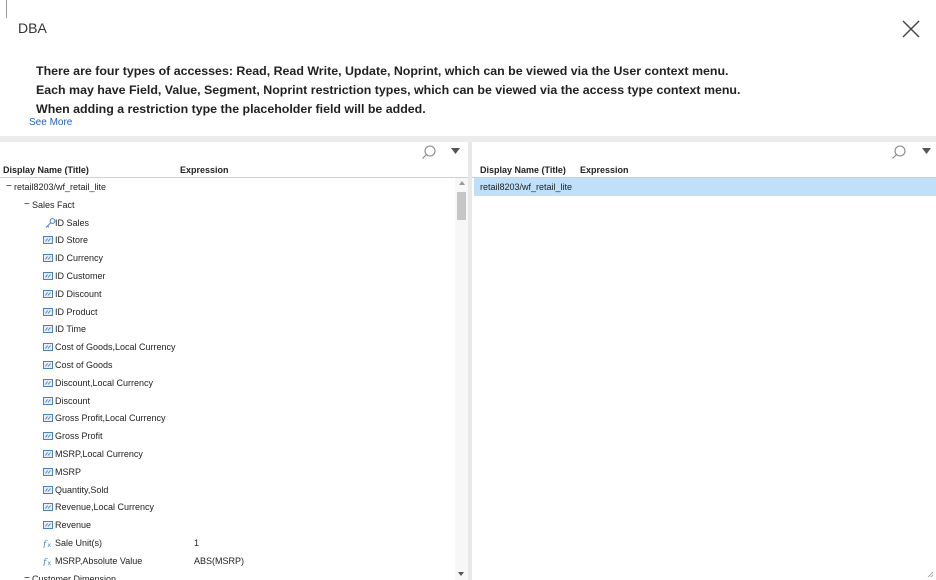  Describe the element at coordinates (462, 183) in the screenshot. I see `scroll-up-arrow-icon` at that location.